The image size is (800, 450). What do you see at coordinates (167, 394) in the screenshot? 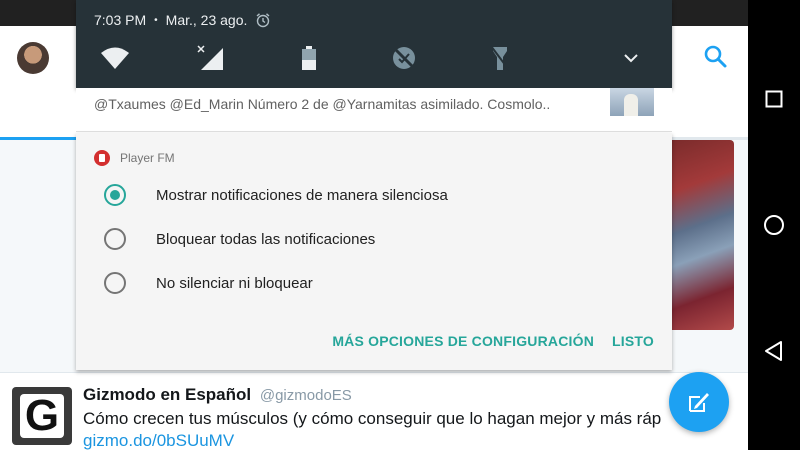
I see `author-name-text: Gizmodo en Español` at bounding box center [167, 394].